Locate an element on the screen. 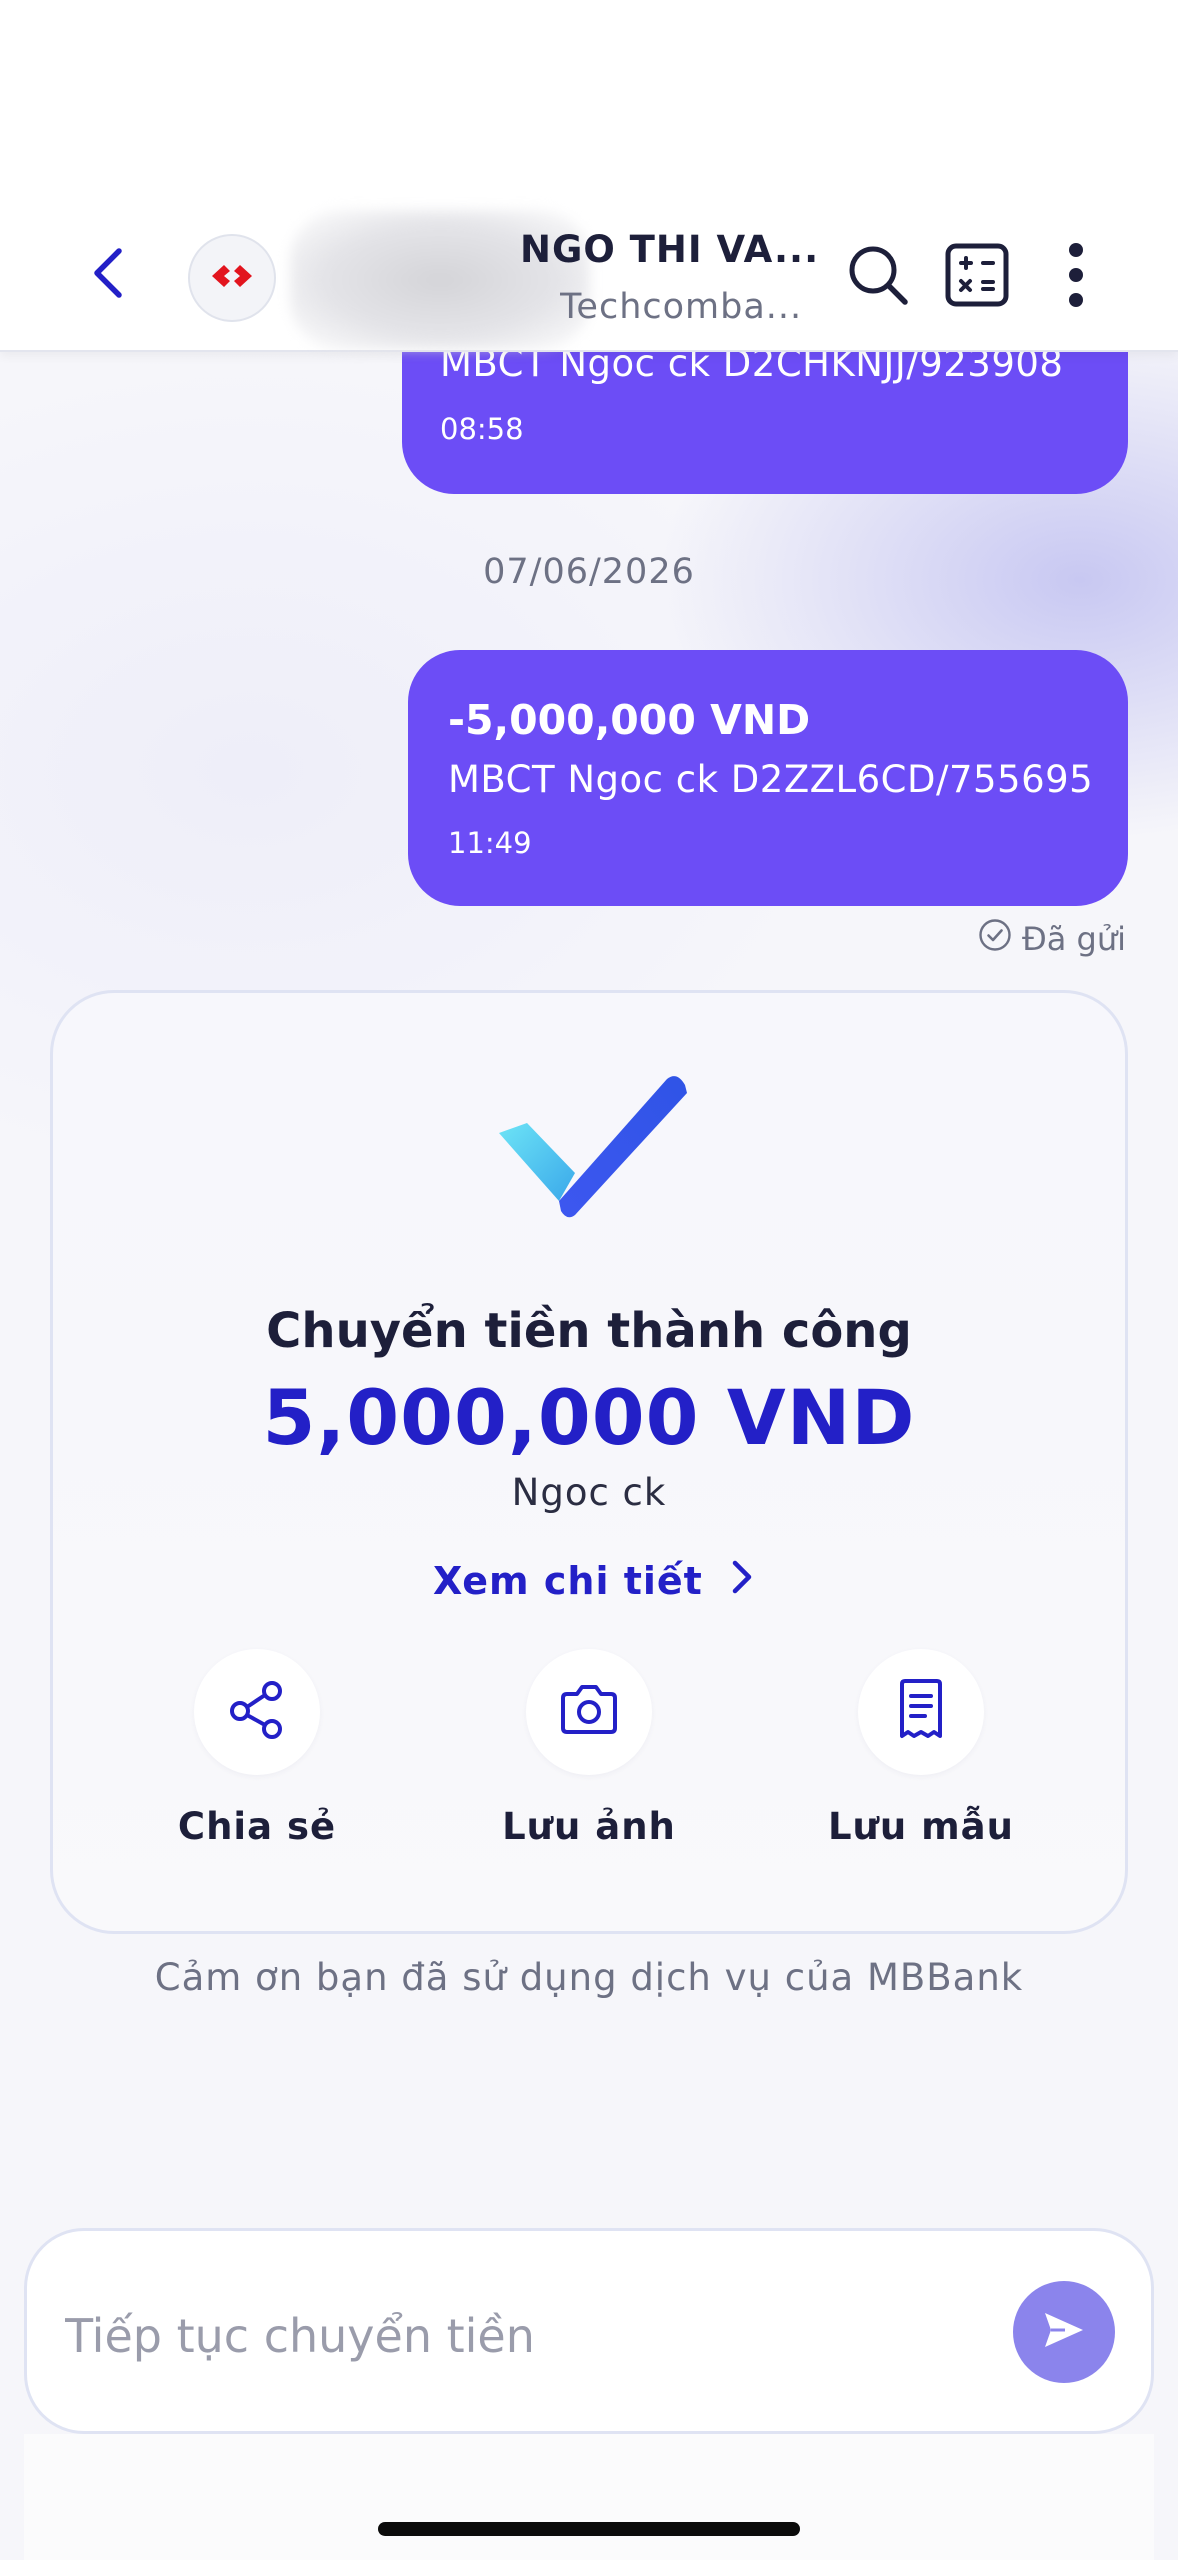  send-button is located at coordinates (1064, 2332).